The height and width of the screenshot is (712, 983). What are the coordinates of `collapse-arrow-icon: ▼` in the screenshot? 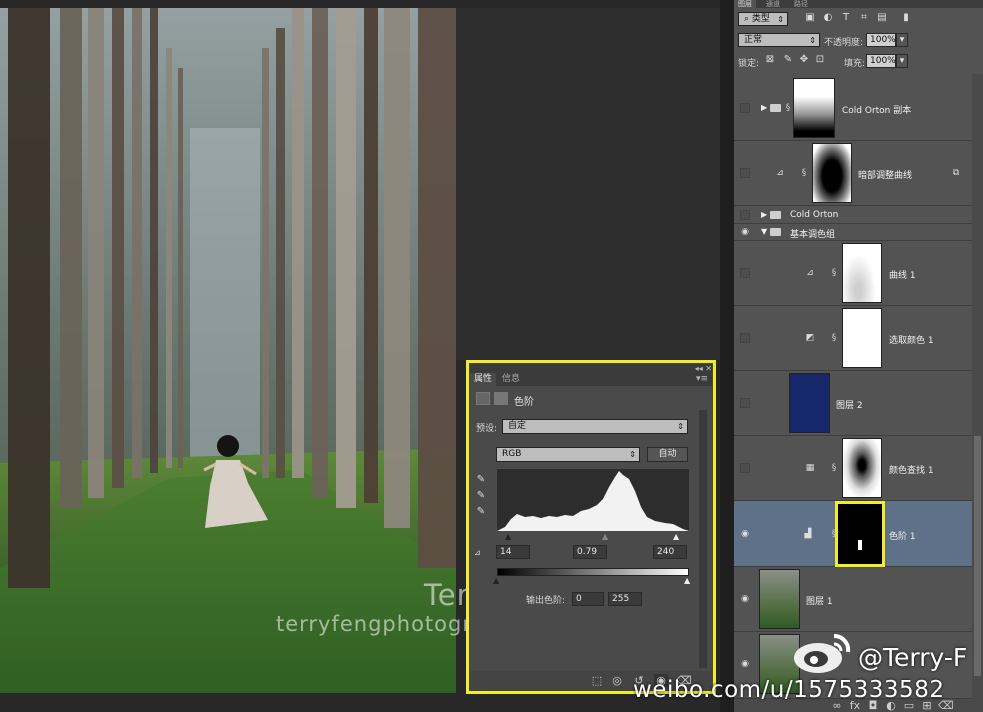 It's located at (765, 232).